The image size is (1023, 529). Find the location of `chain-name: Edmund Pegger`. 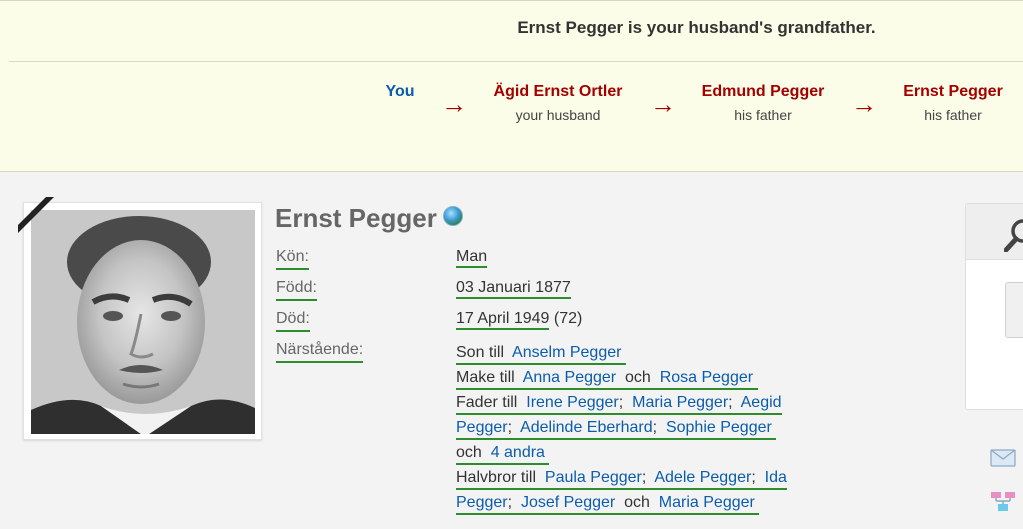

chain-name: Edmund Pegger is located at coordinates (763, 92).